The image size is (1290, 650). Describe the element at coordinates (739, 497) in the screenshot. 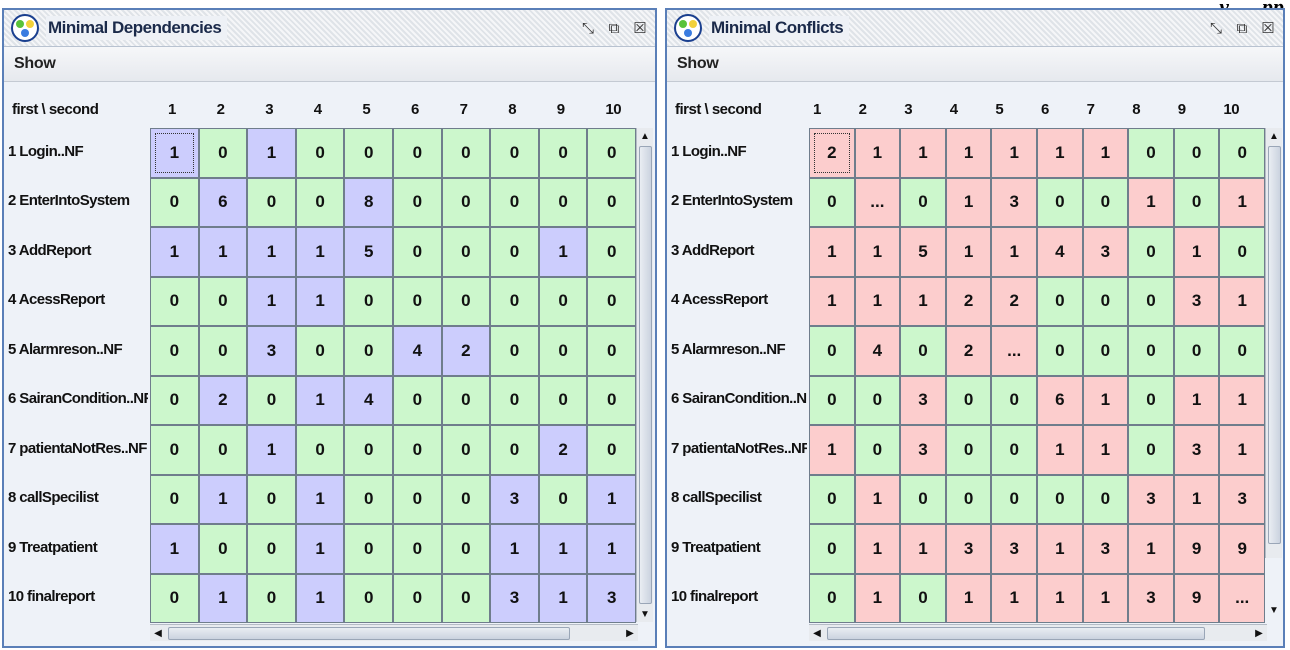

I see `row-header: 8 callSpecilist` at that location.